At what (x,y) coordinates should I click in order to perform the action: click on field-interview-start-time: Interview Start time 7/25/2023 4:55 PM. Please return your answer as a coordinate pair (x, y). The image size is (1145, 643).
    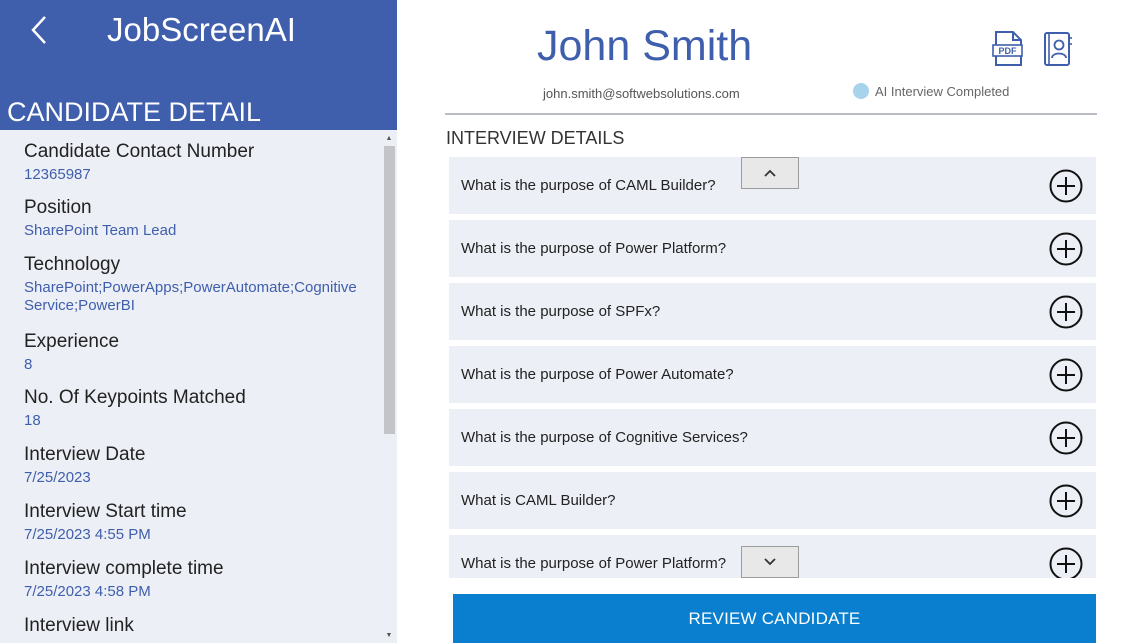
    Looking at the image, I should click on (200, 522).